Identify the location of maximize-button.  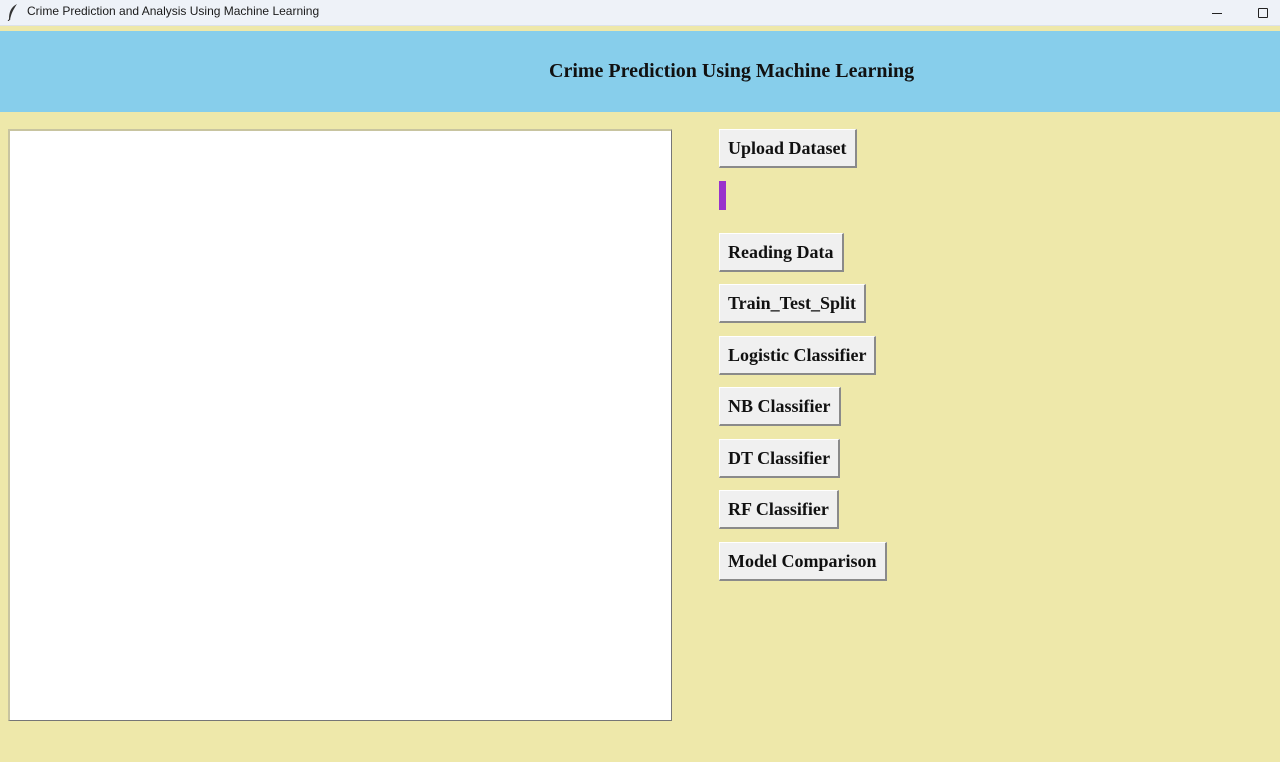
(1260, 13).